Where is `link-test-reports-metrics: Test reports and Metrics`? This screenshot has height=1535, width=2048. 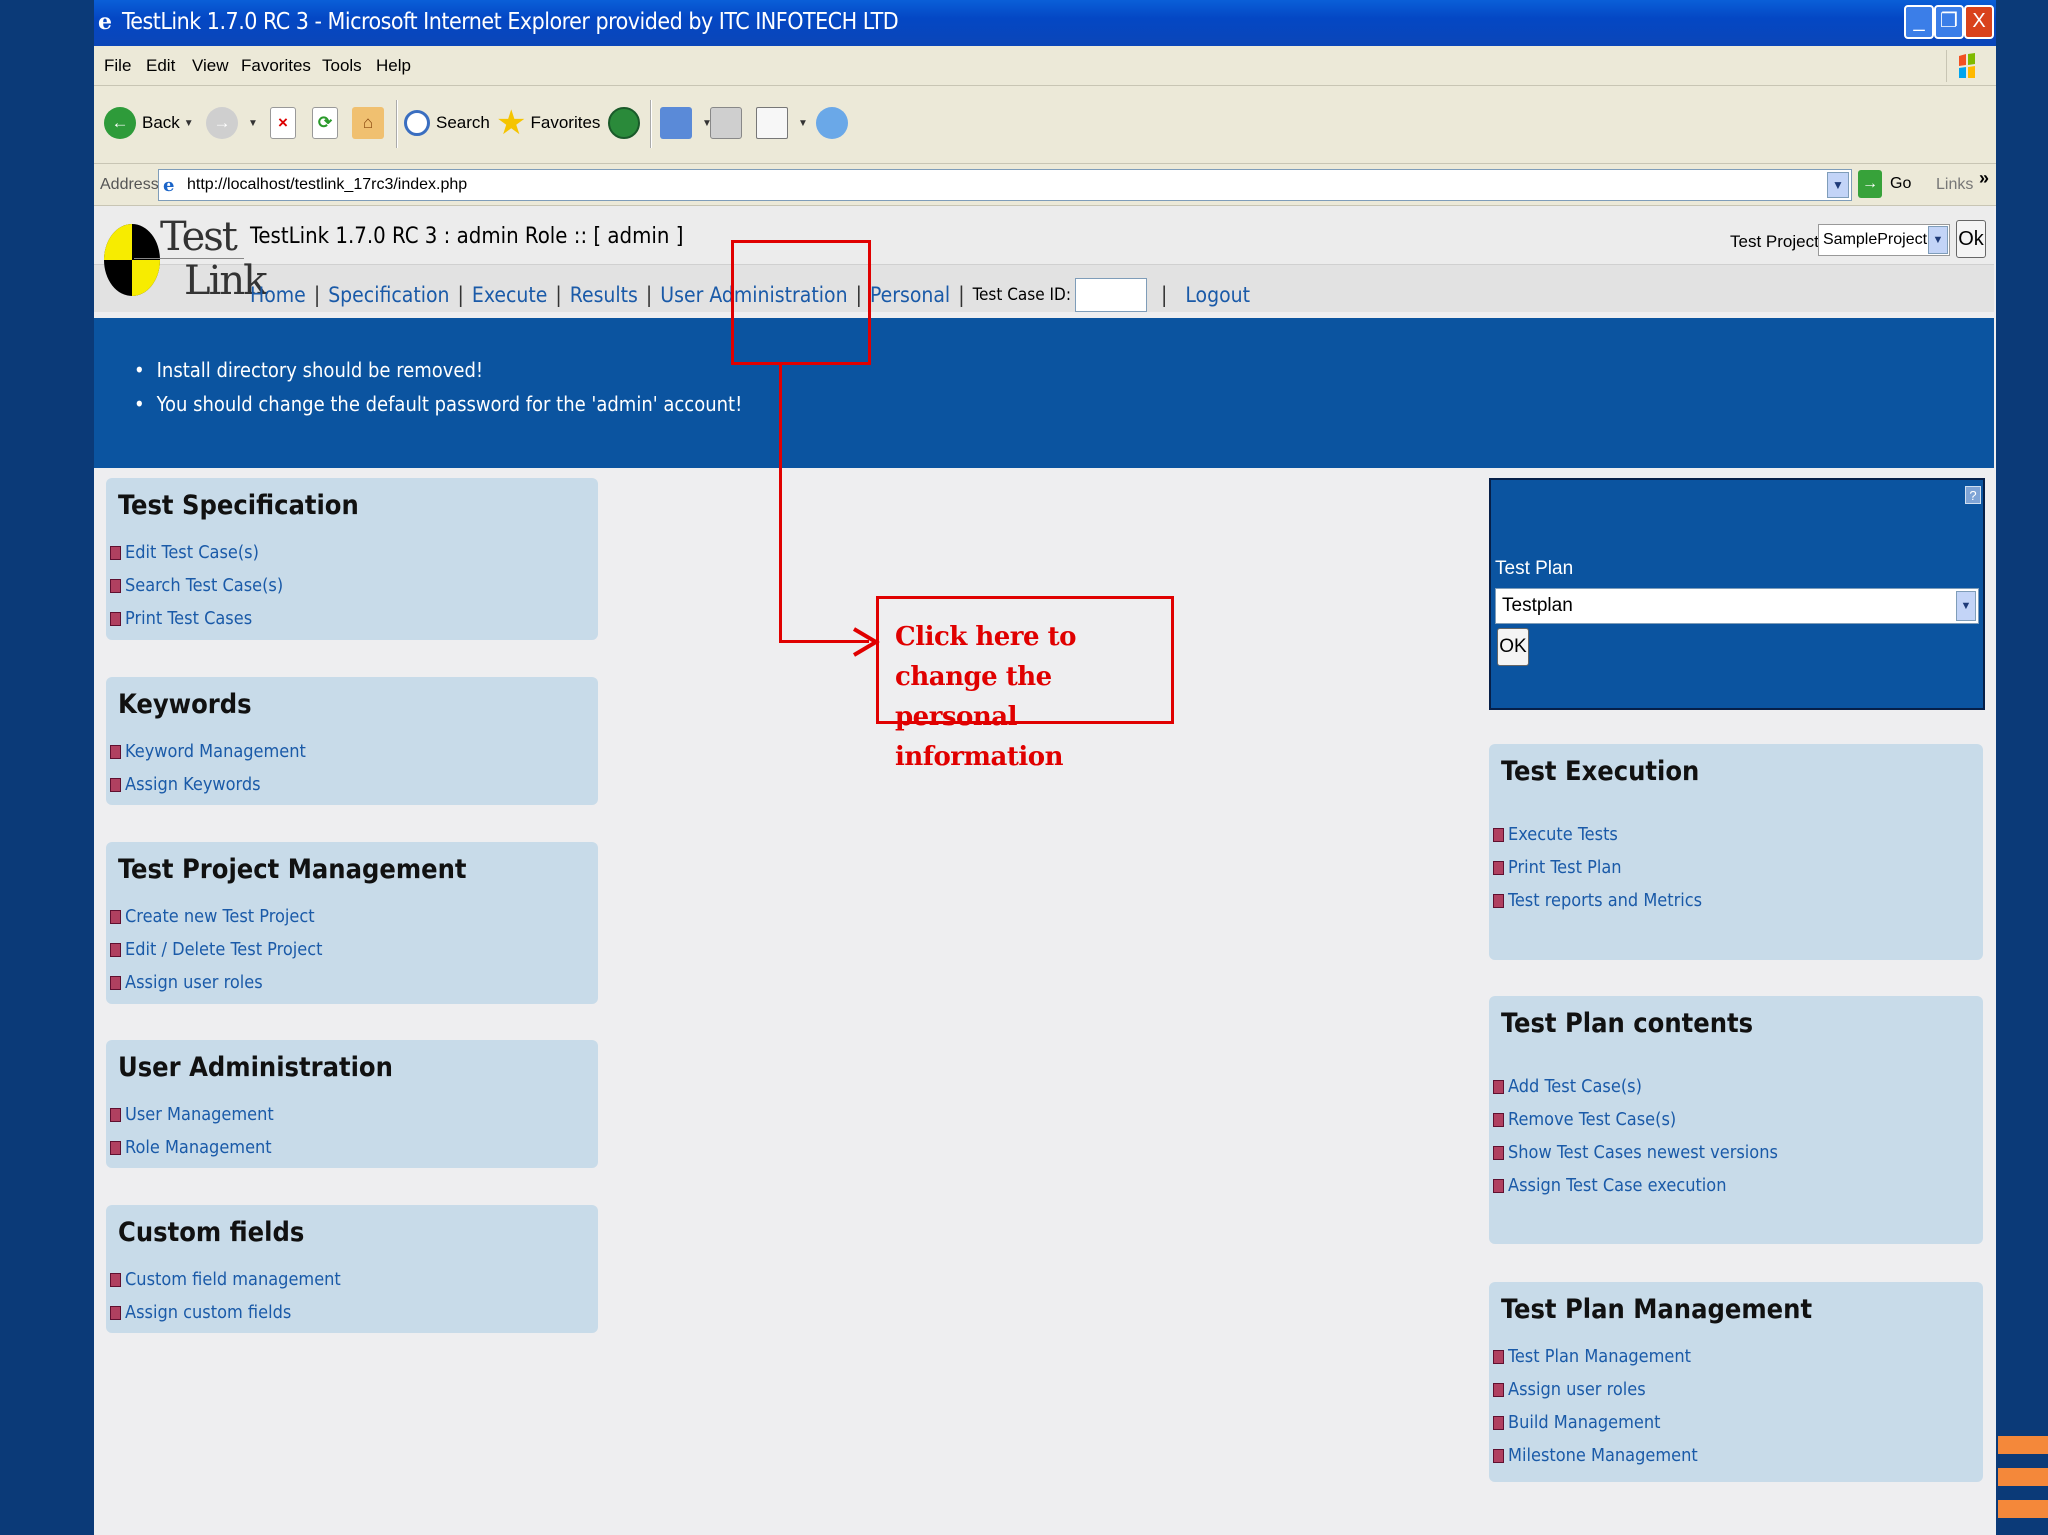
link-test-reports-metrics: Test reports and Metrics is located at coordinates (1597, 900).